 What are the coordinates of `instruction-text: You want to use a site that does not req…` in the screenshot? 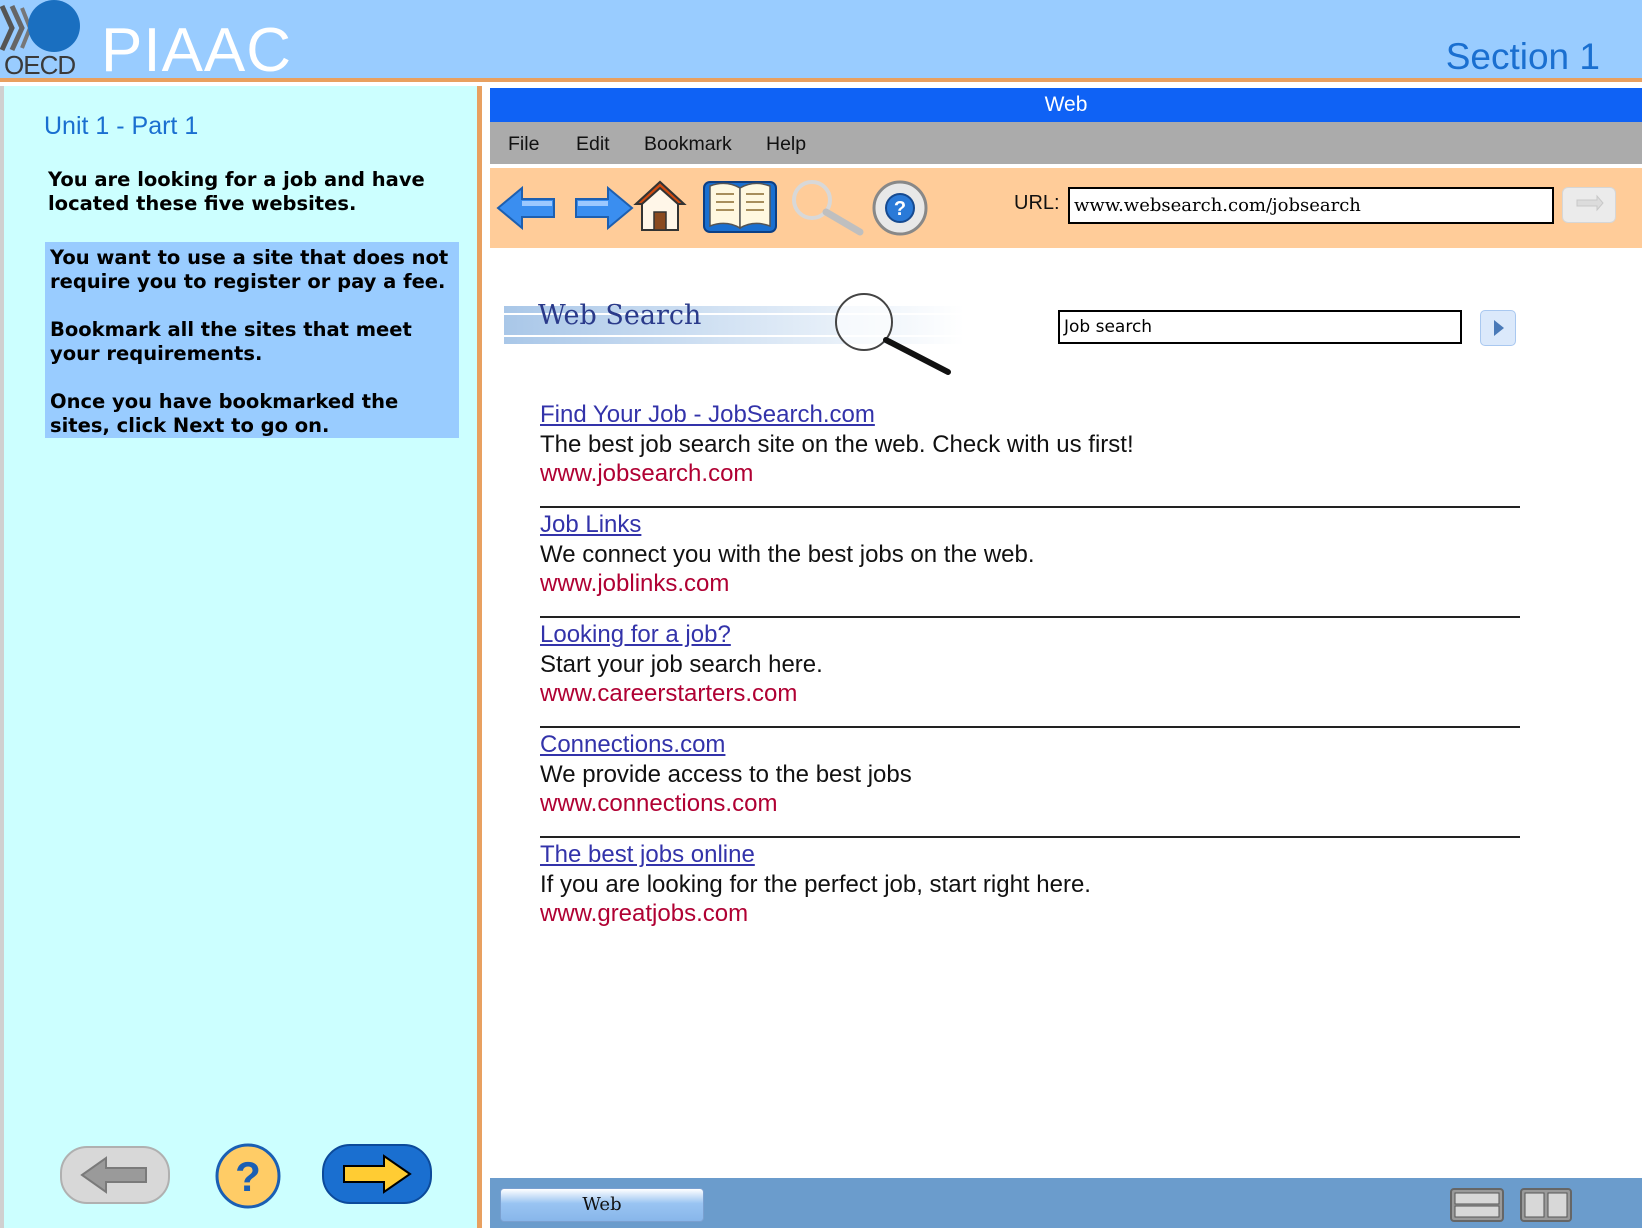 It's located at (249, 269).